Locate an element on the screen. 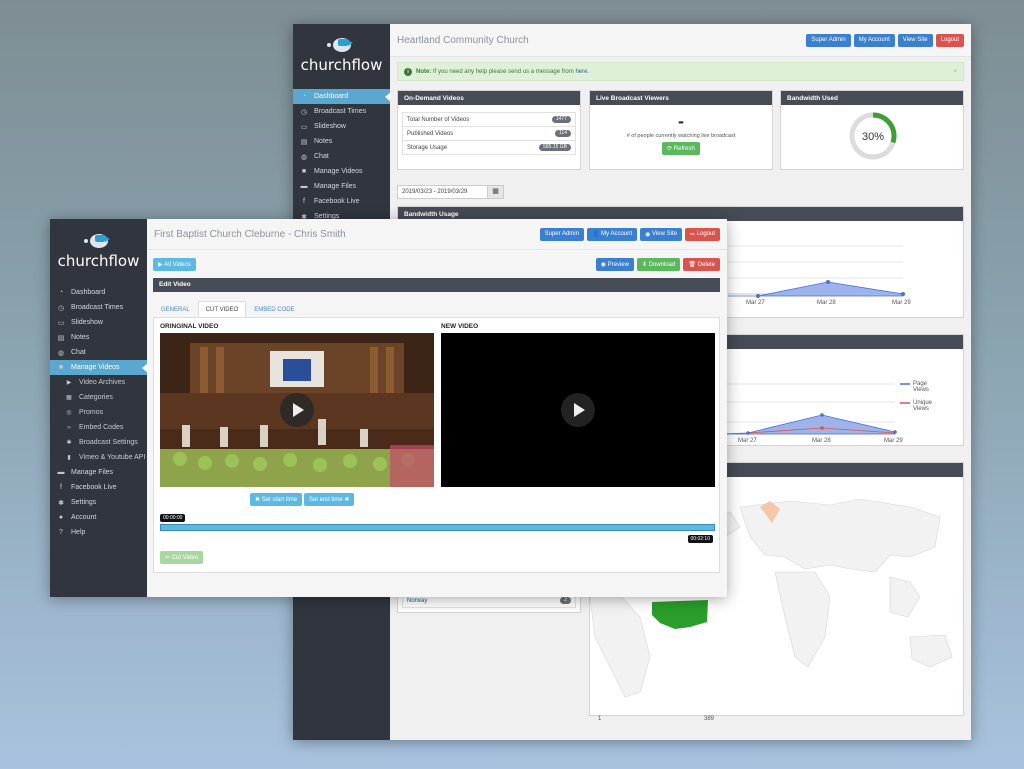 The width and height of the screenshot is (1024, 769). front-logout-button: ⇨ Logout is located at coordinates (702, 234).